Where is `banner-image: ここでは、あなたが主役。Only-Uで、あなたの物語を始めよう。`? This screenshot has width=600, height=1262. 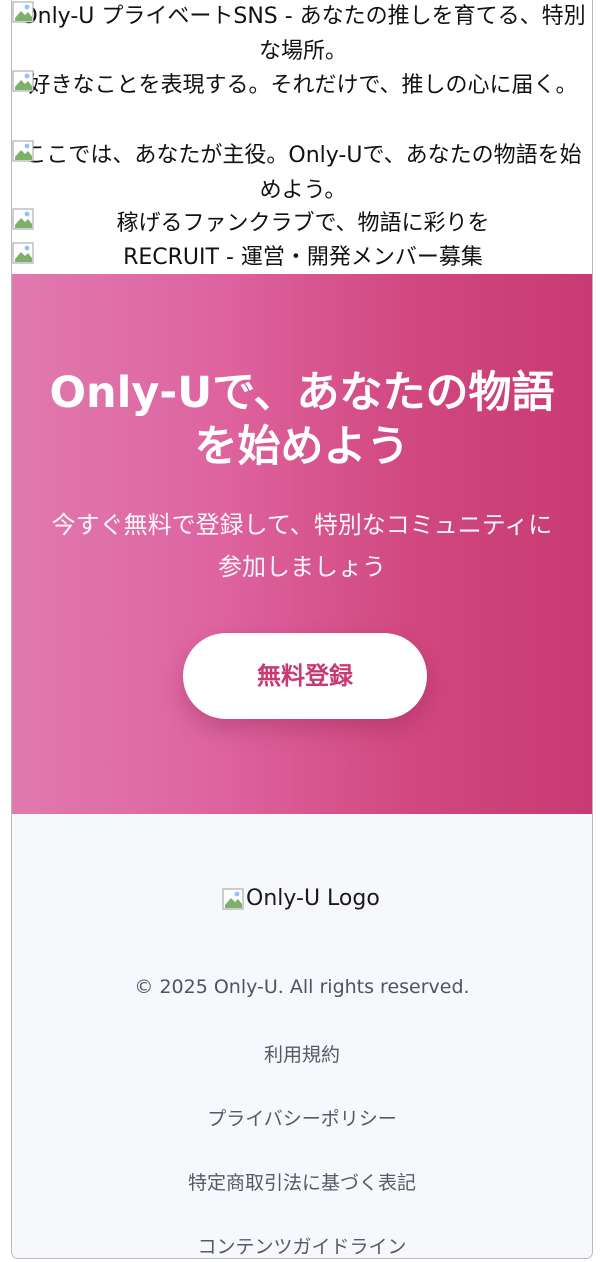
banner-image: ここでは、あなたが主役。Only-Uで、あなたの物語を始めよう。 is located at coordinates (302, 172).